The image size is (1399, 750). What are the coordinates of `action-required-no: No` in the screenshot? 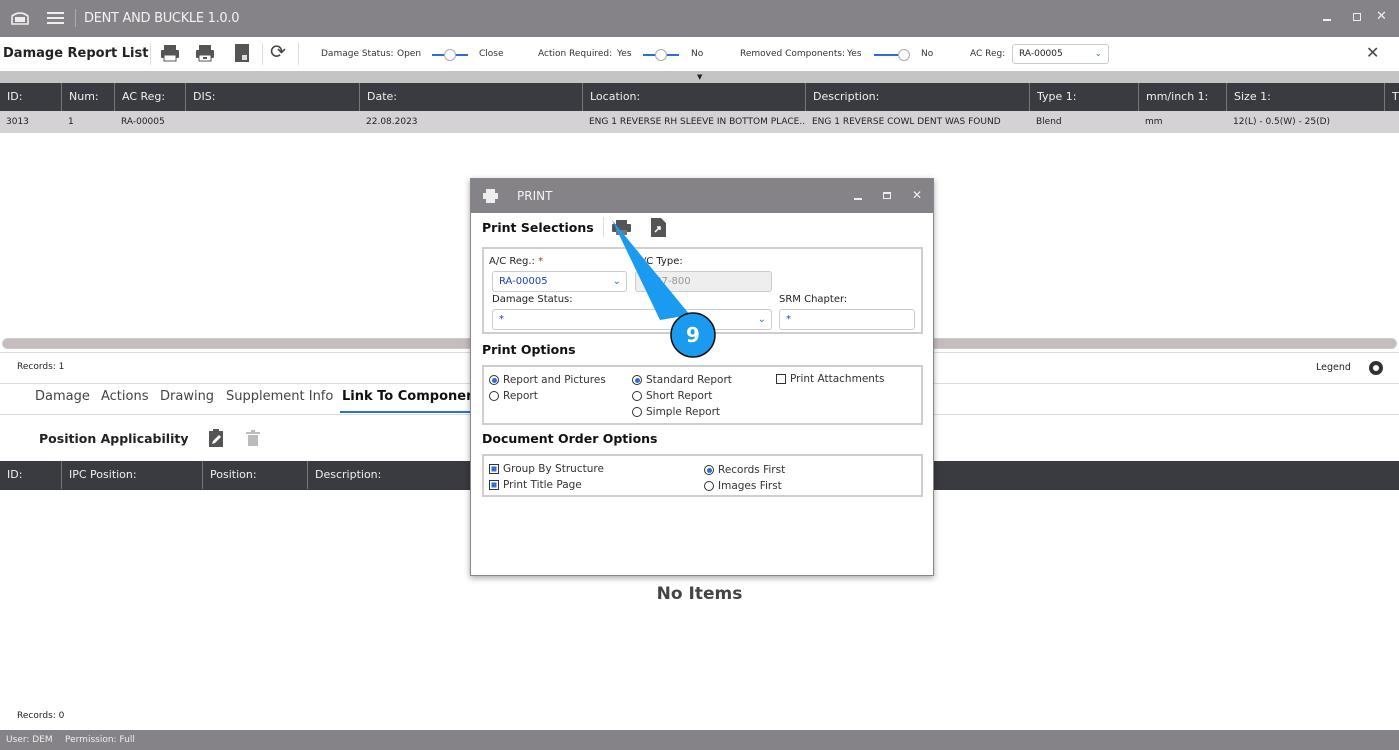 It's located at (697, 54).